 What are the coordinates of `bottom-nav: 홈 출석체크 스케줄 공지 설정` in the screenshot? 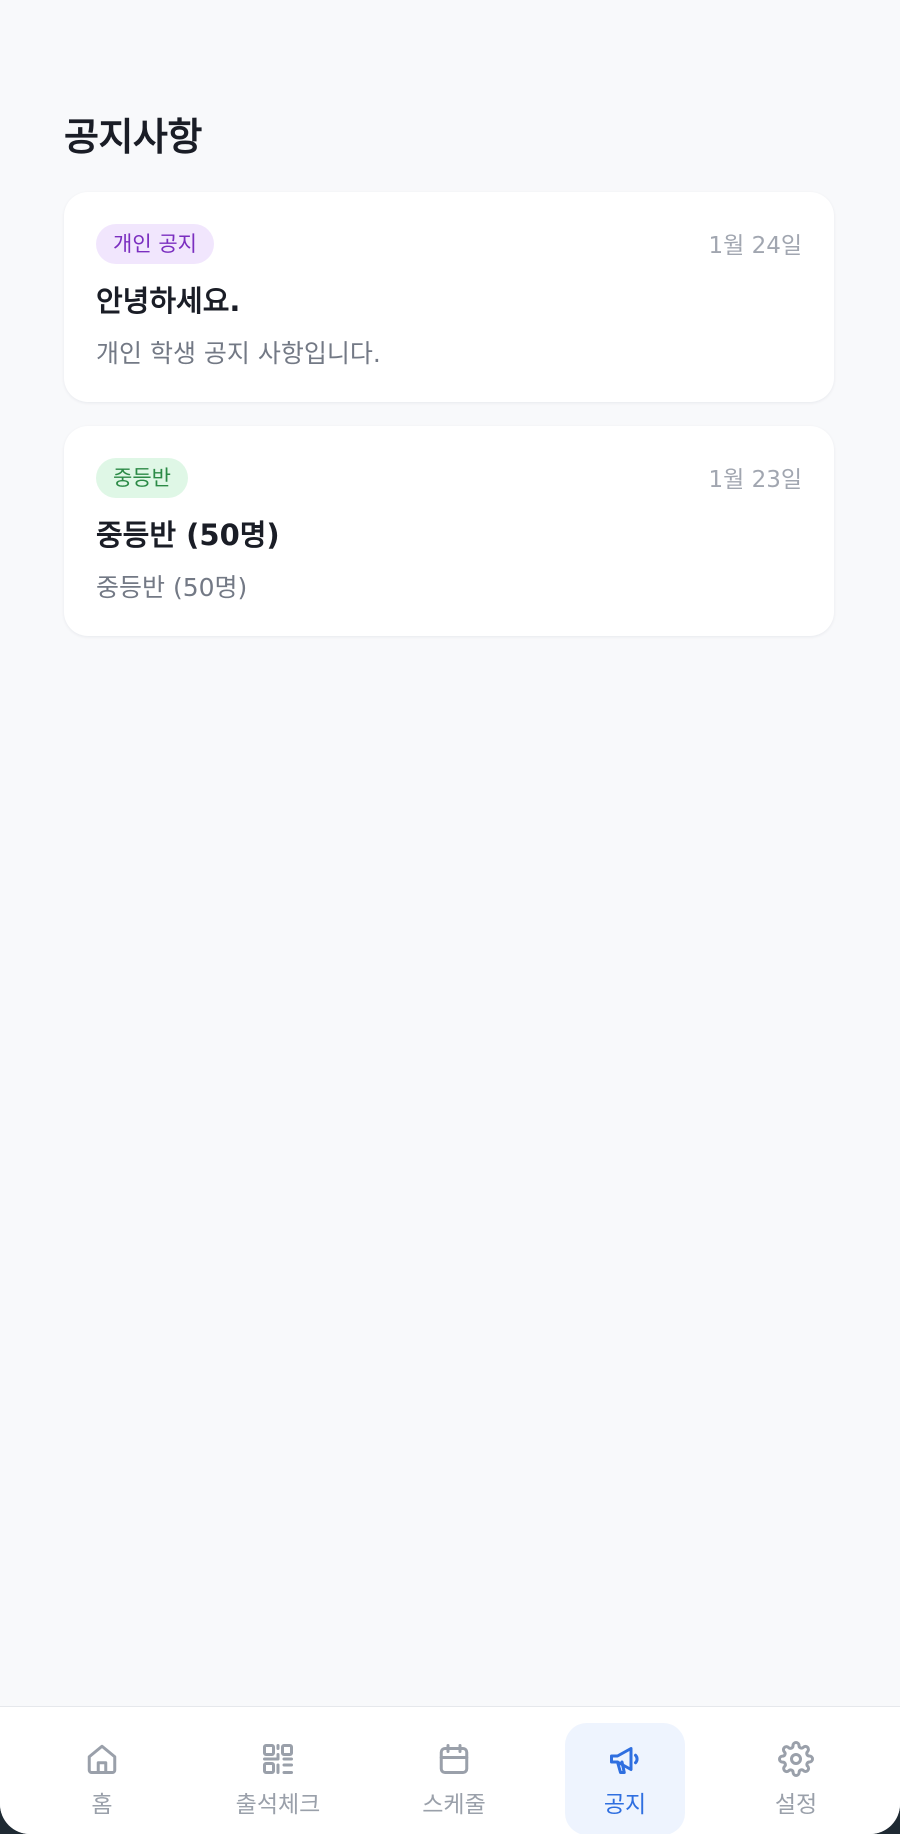 It's located at (450, 1770).